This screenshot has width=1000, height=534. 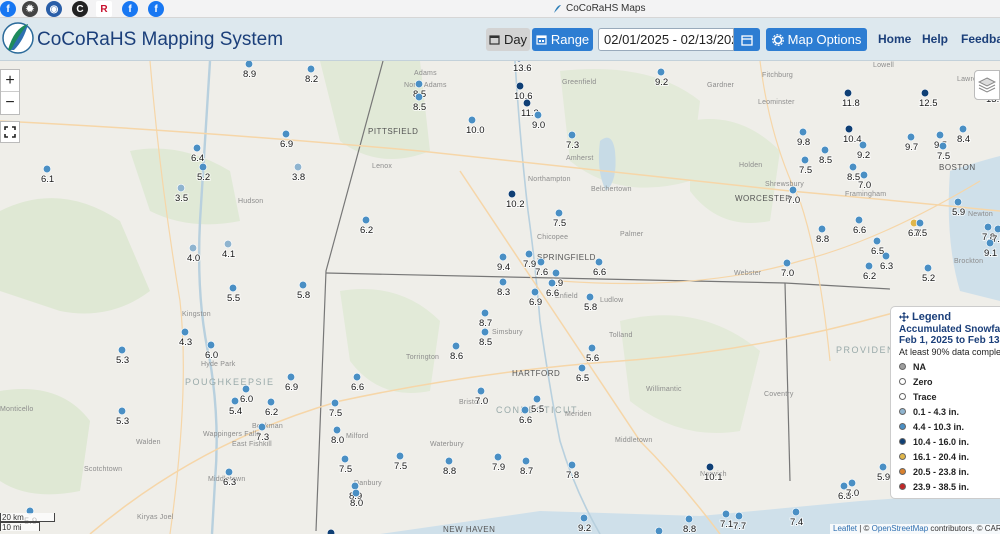 What do you see at coordinates (298, 173) in the screenshot?
I see `station-marker: 3.8` at bounding box center [298, 173].